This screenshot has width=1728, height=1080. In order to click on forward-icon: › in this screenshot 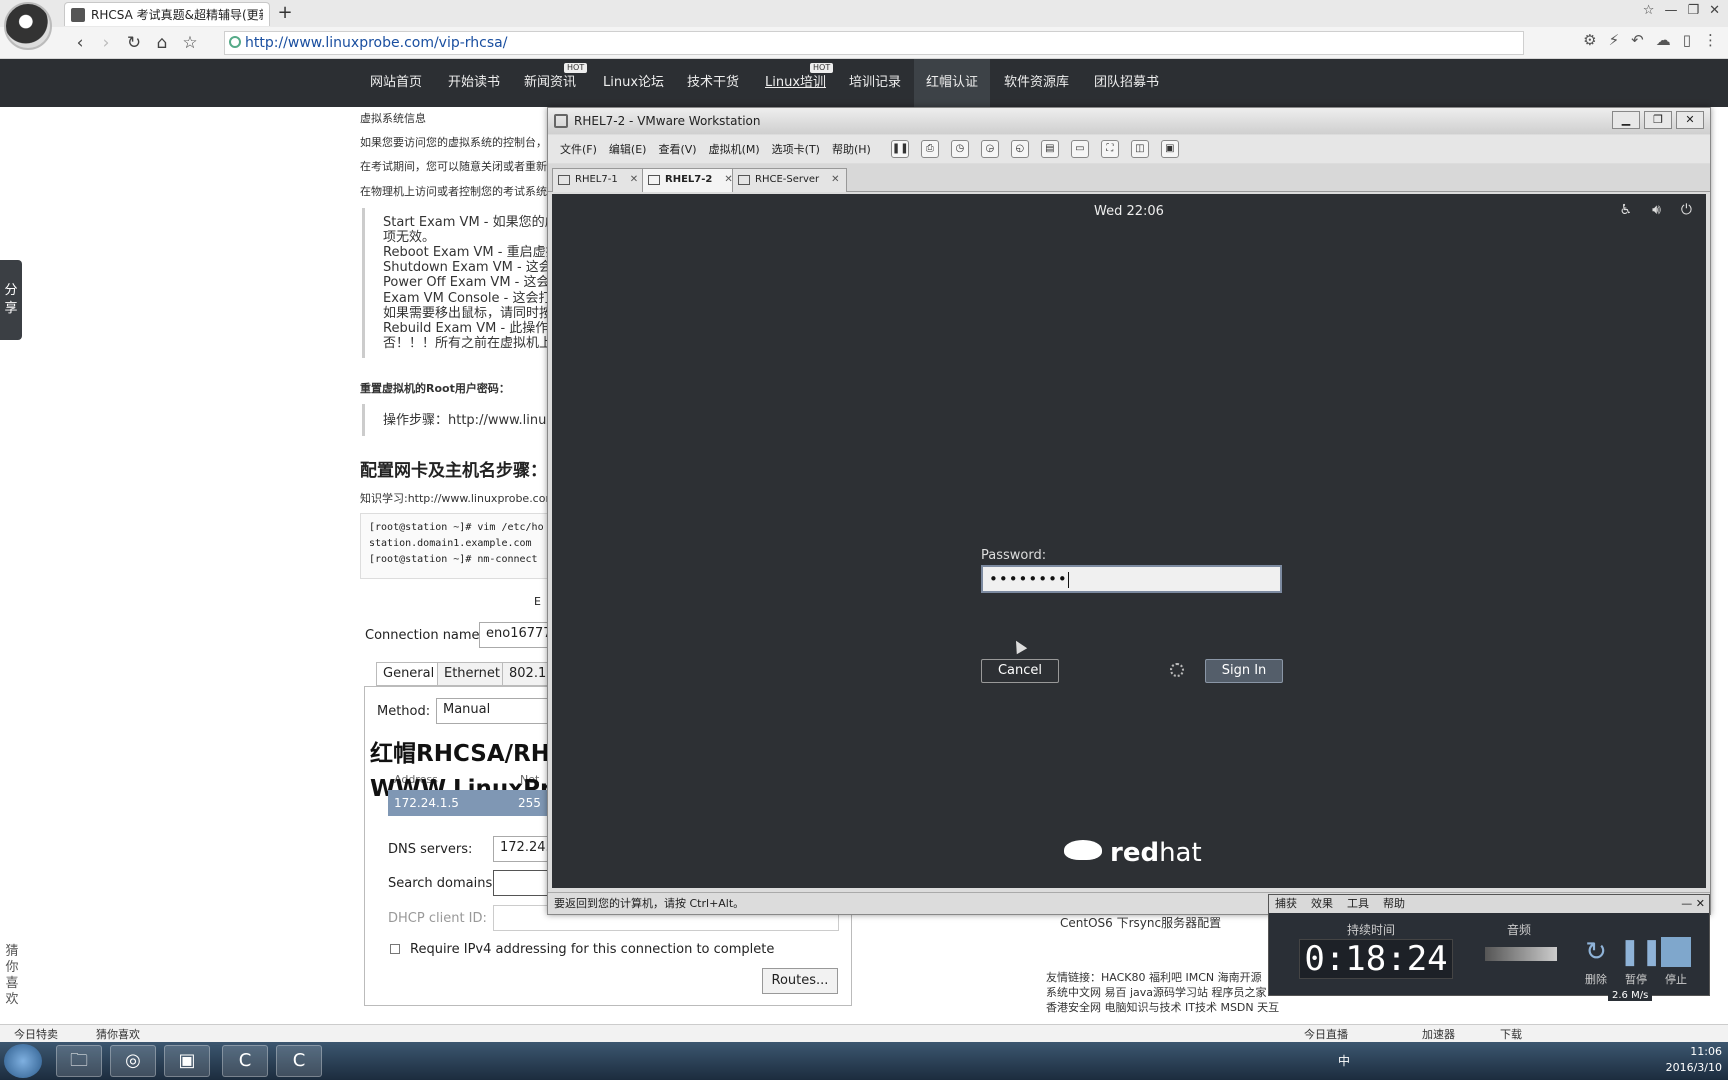, I will do `click(106, 43)`.